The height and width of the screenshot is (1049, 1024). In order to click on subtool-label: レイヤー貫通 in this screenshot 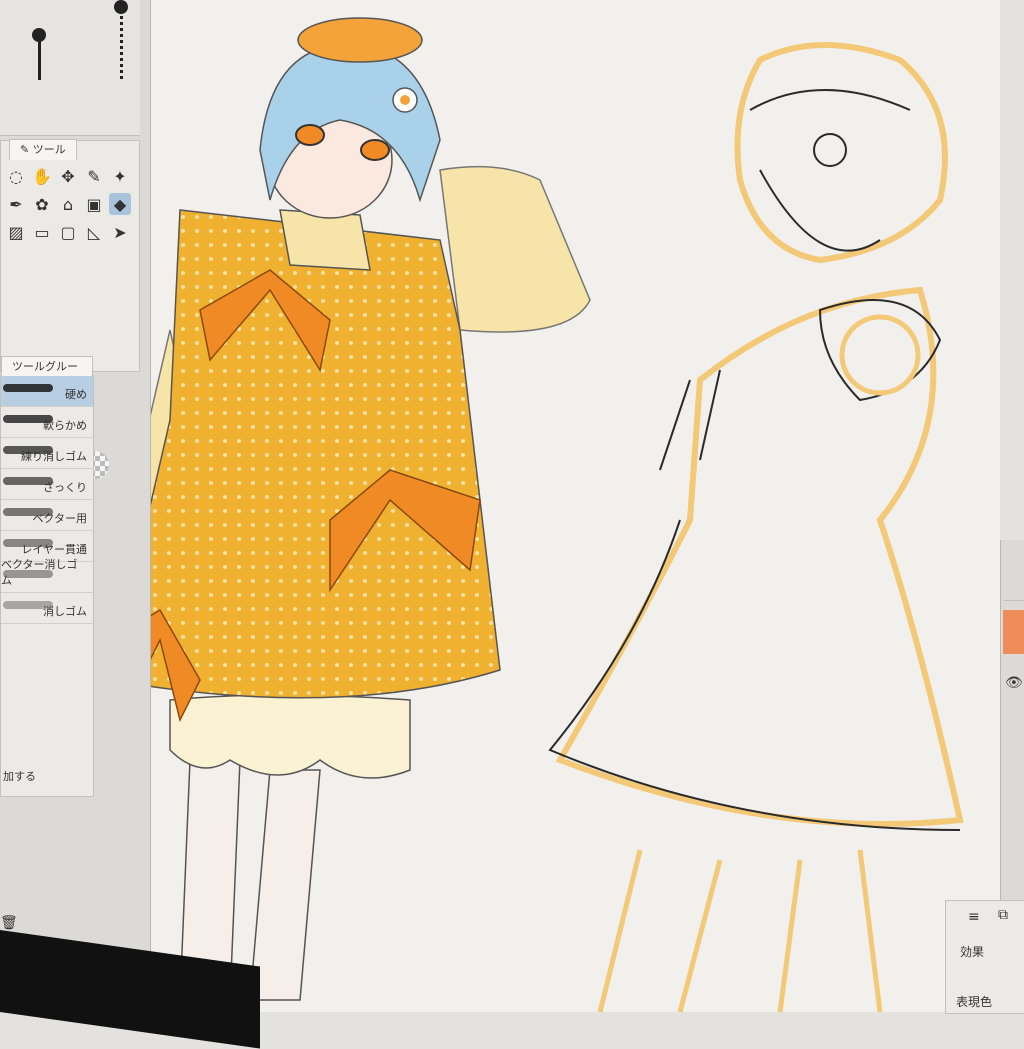, I will do `click(54, 549)`.